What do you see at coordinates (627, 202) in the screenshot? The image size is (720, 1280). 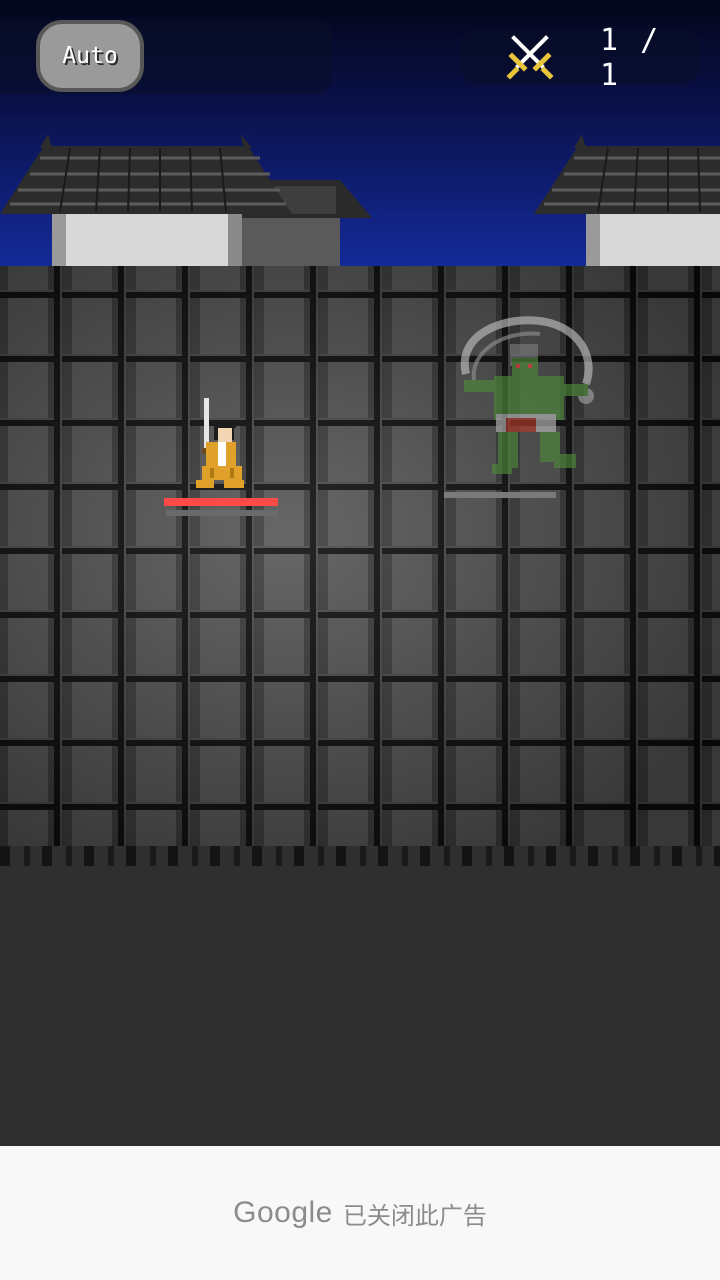 I see `castle-right` at bounding box center [627, 202].